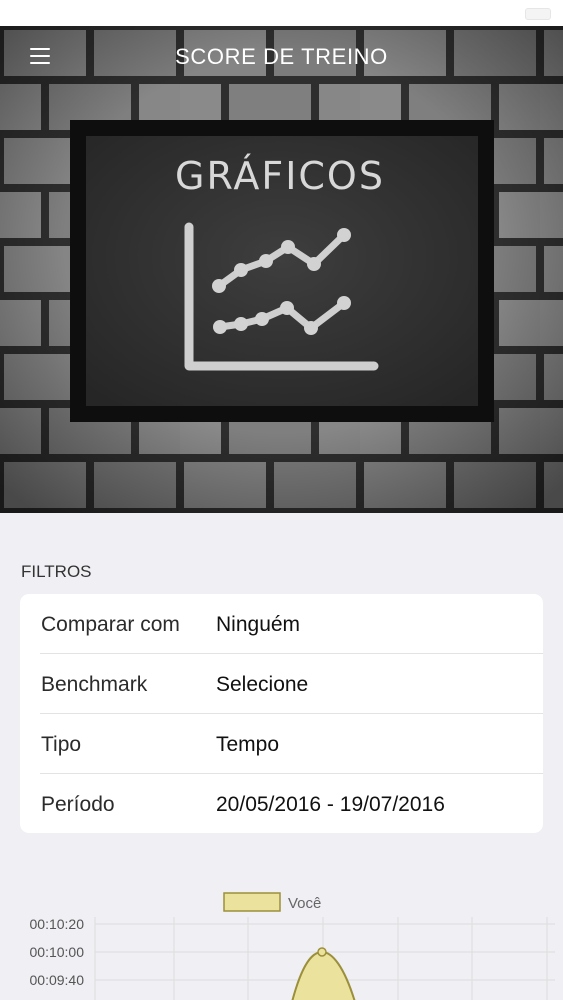 Image resolution: width=563 pixels, height=1000 pixels. Describe the element at coordinates (323, 975) in the screenshot. I see `series-area` at that location.